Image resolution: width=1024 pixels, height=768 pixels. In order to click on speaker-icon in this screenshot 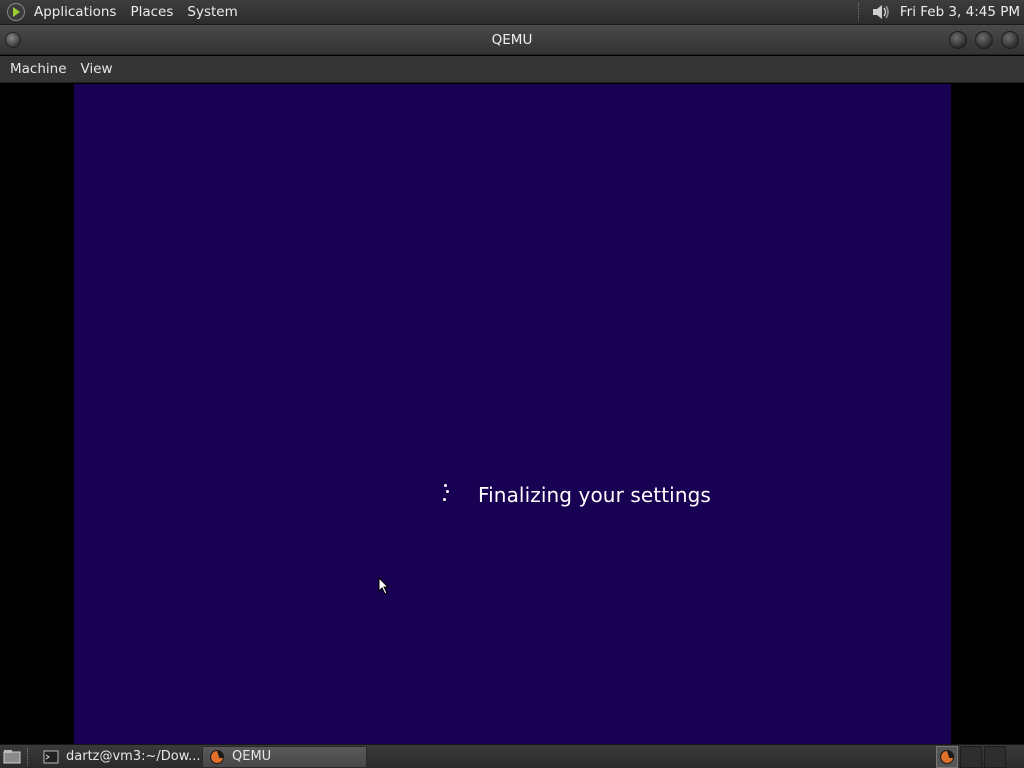, I will do `click(881, 12)`.